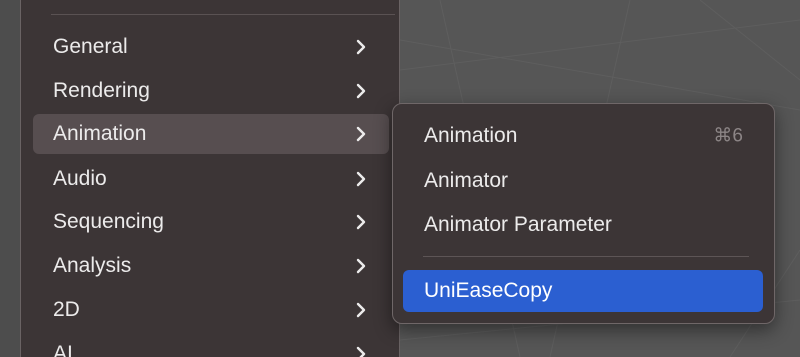 The width and height of the screenshot is (800, 357). What do you see at coordinates (90, 46) in the screenshot?
I see `menu-item-label: General` at bounding box center [90, 46].